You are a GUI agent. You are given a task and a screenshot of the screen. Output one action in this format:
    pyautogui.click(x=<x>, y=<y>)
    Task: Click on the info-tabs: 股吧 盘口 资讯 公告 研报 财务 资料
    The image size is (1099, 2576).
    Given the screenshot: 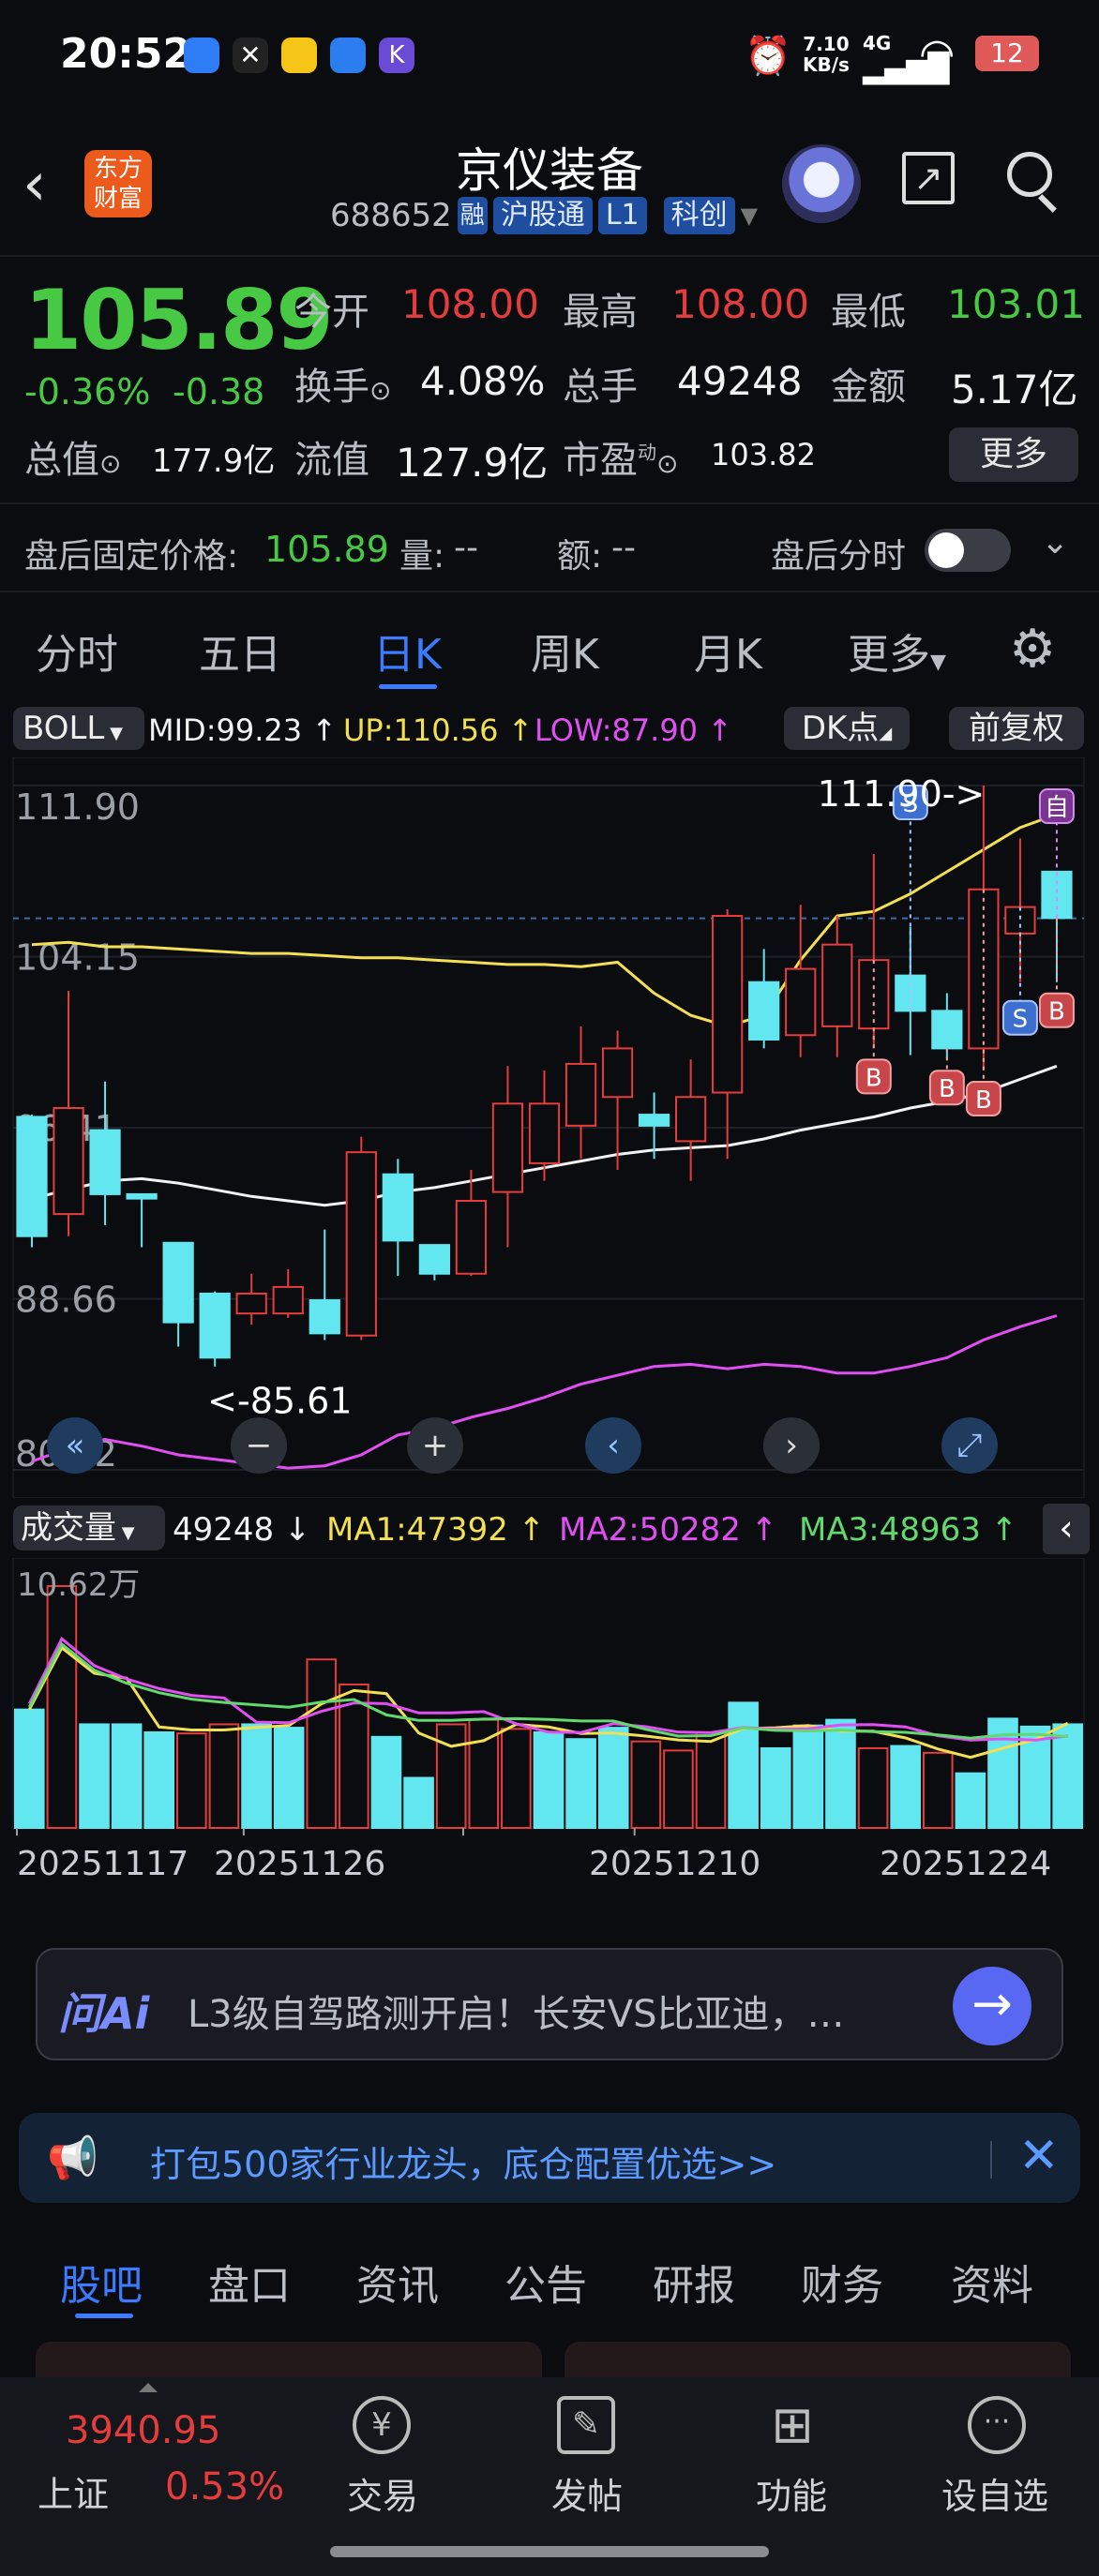 What is the action you would take?
    pyautogui.click(x=549, y=2277)
    